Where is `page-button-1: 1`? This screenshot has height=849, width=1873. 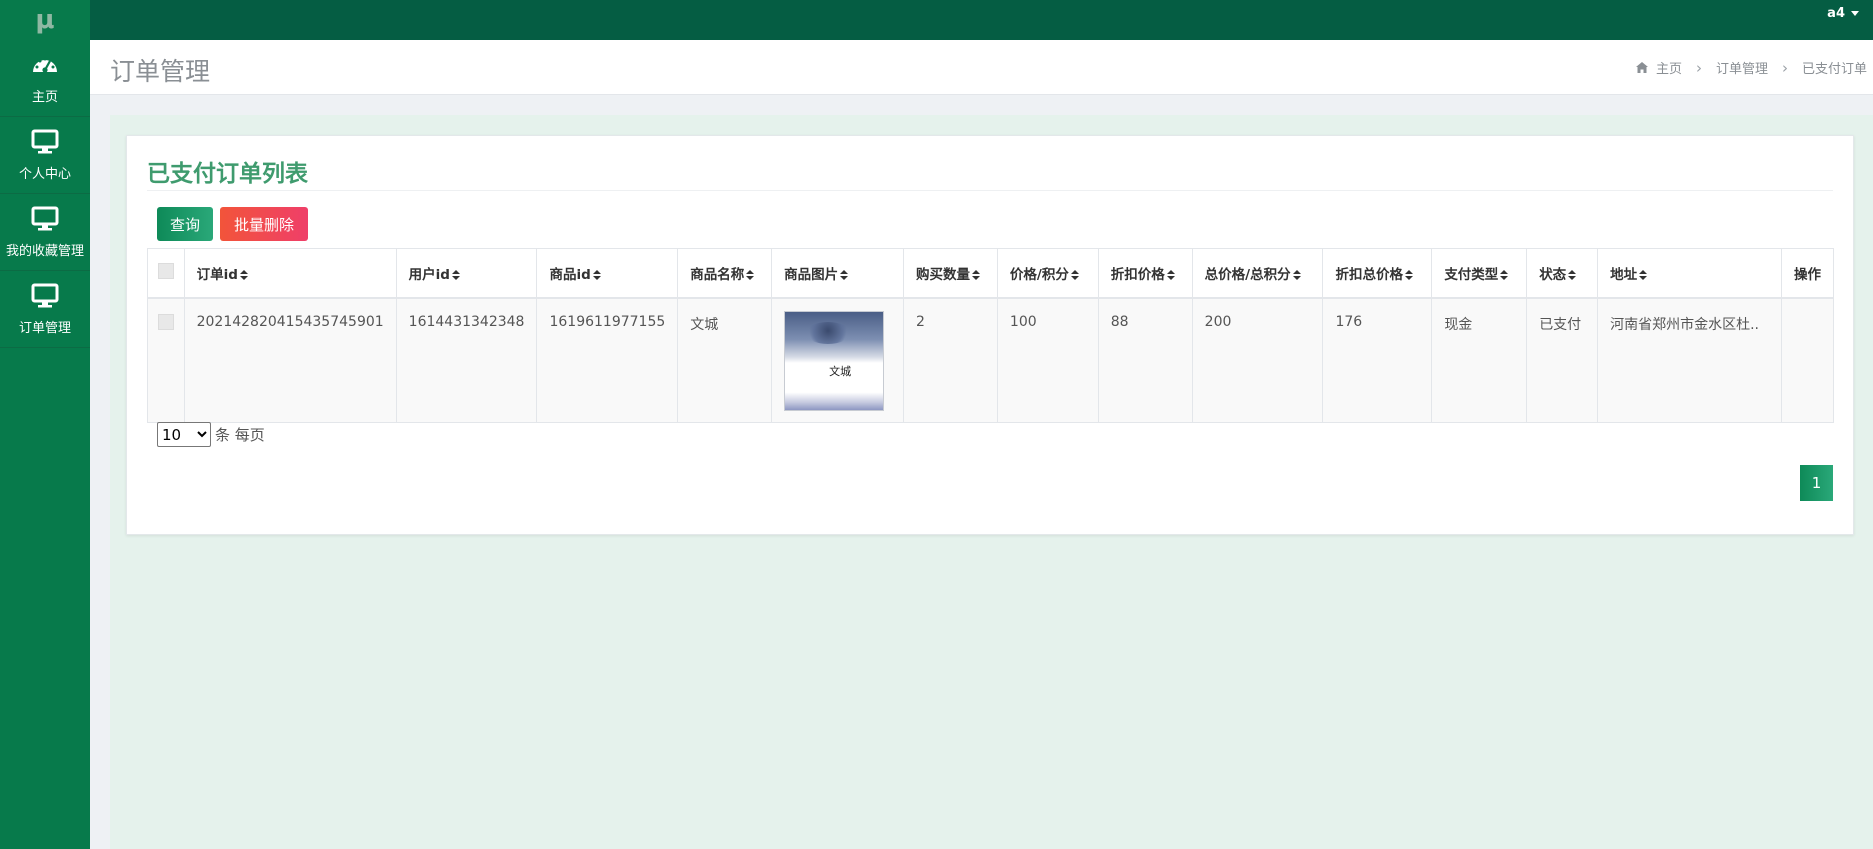 page-button-1: 1 is located at coordinates (1816, 483).